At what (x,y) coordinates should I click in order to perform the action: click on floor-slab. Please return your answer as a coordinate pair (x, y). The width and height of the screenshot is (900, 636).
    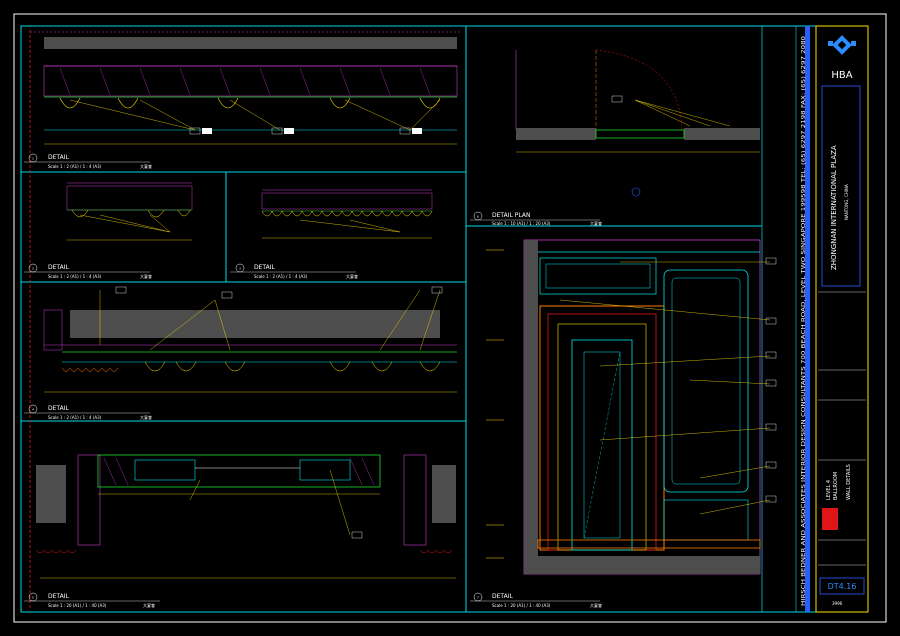
    Looking at the image, I should click on (649, 565).